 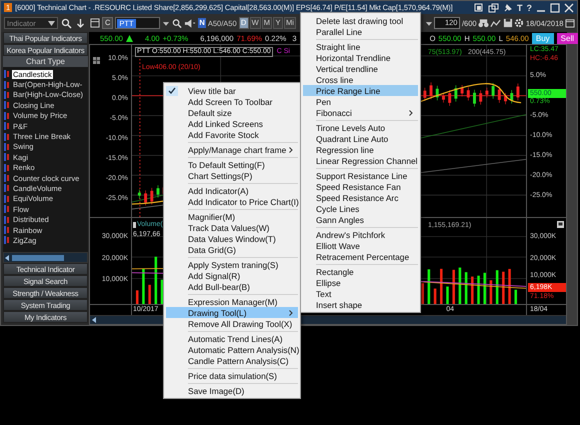 What do you see at coordinates (232, 216) in the screenshot?
I see `menu-item: Magnifier(M)` at bounding box center [232, 216].